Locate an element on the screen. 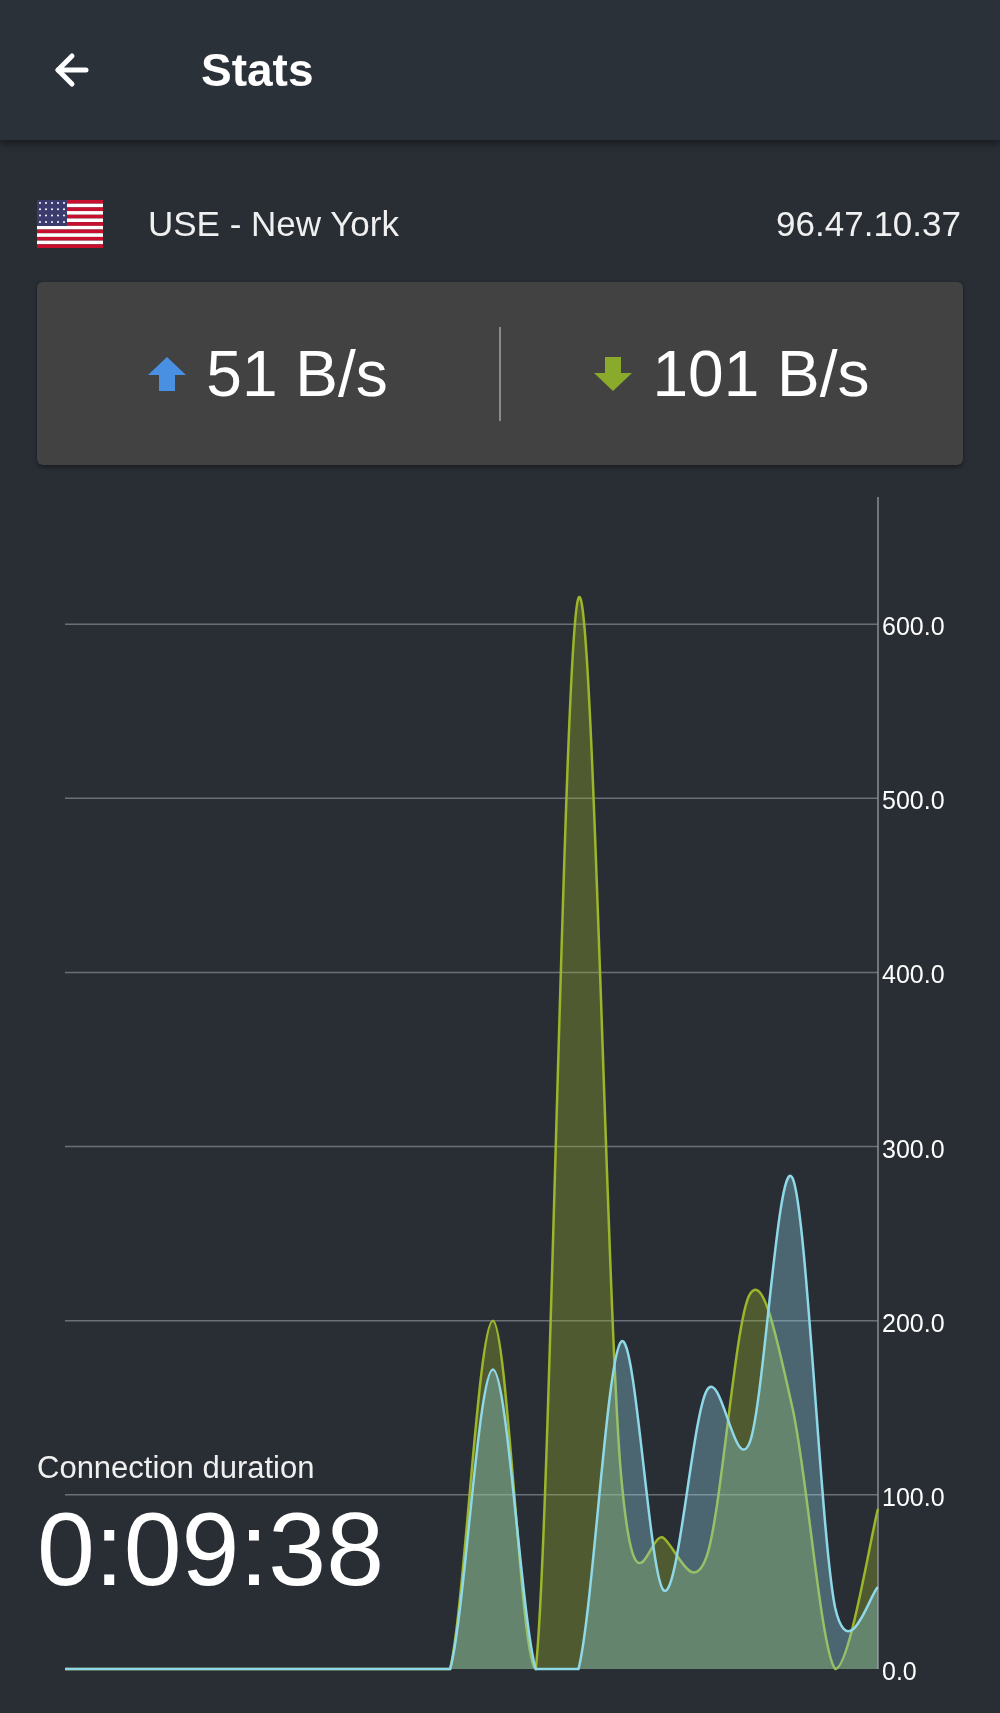 This screenshot has height=1713, width=1000. y-axis-label: 400.0 is located at coordinates (913, 974).